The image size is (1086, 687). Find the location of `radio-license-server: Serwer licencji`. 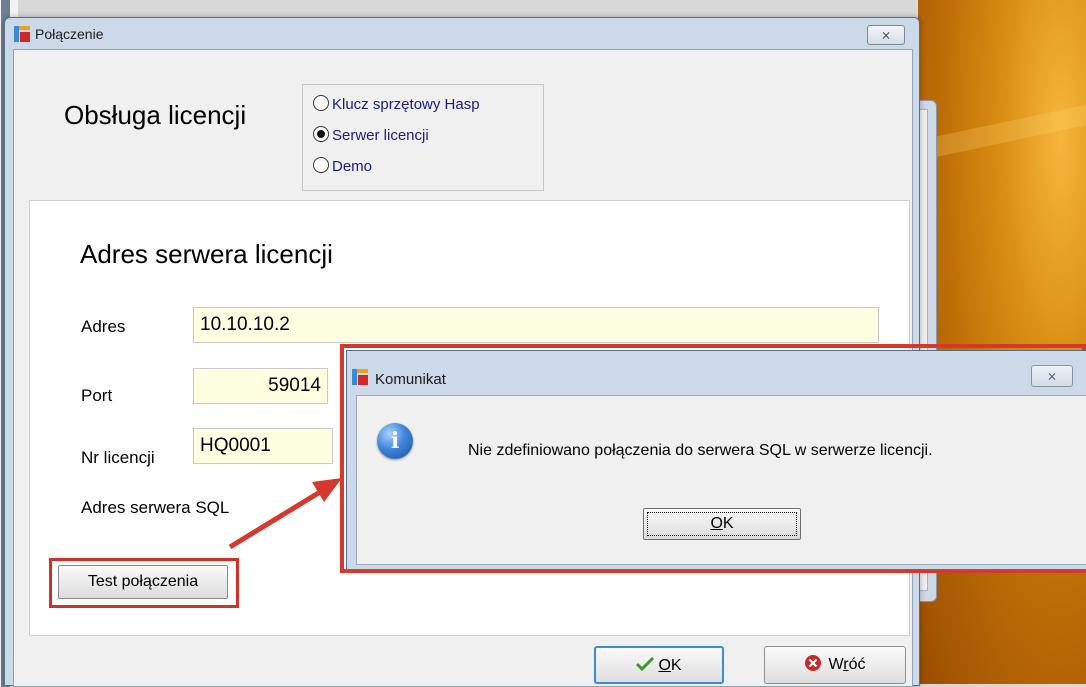

radio-license-server: Serwer licencji is located at coordinates (371, 138).